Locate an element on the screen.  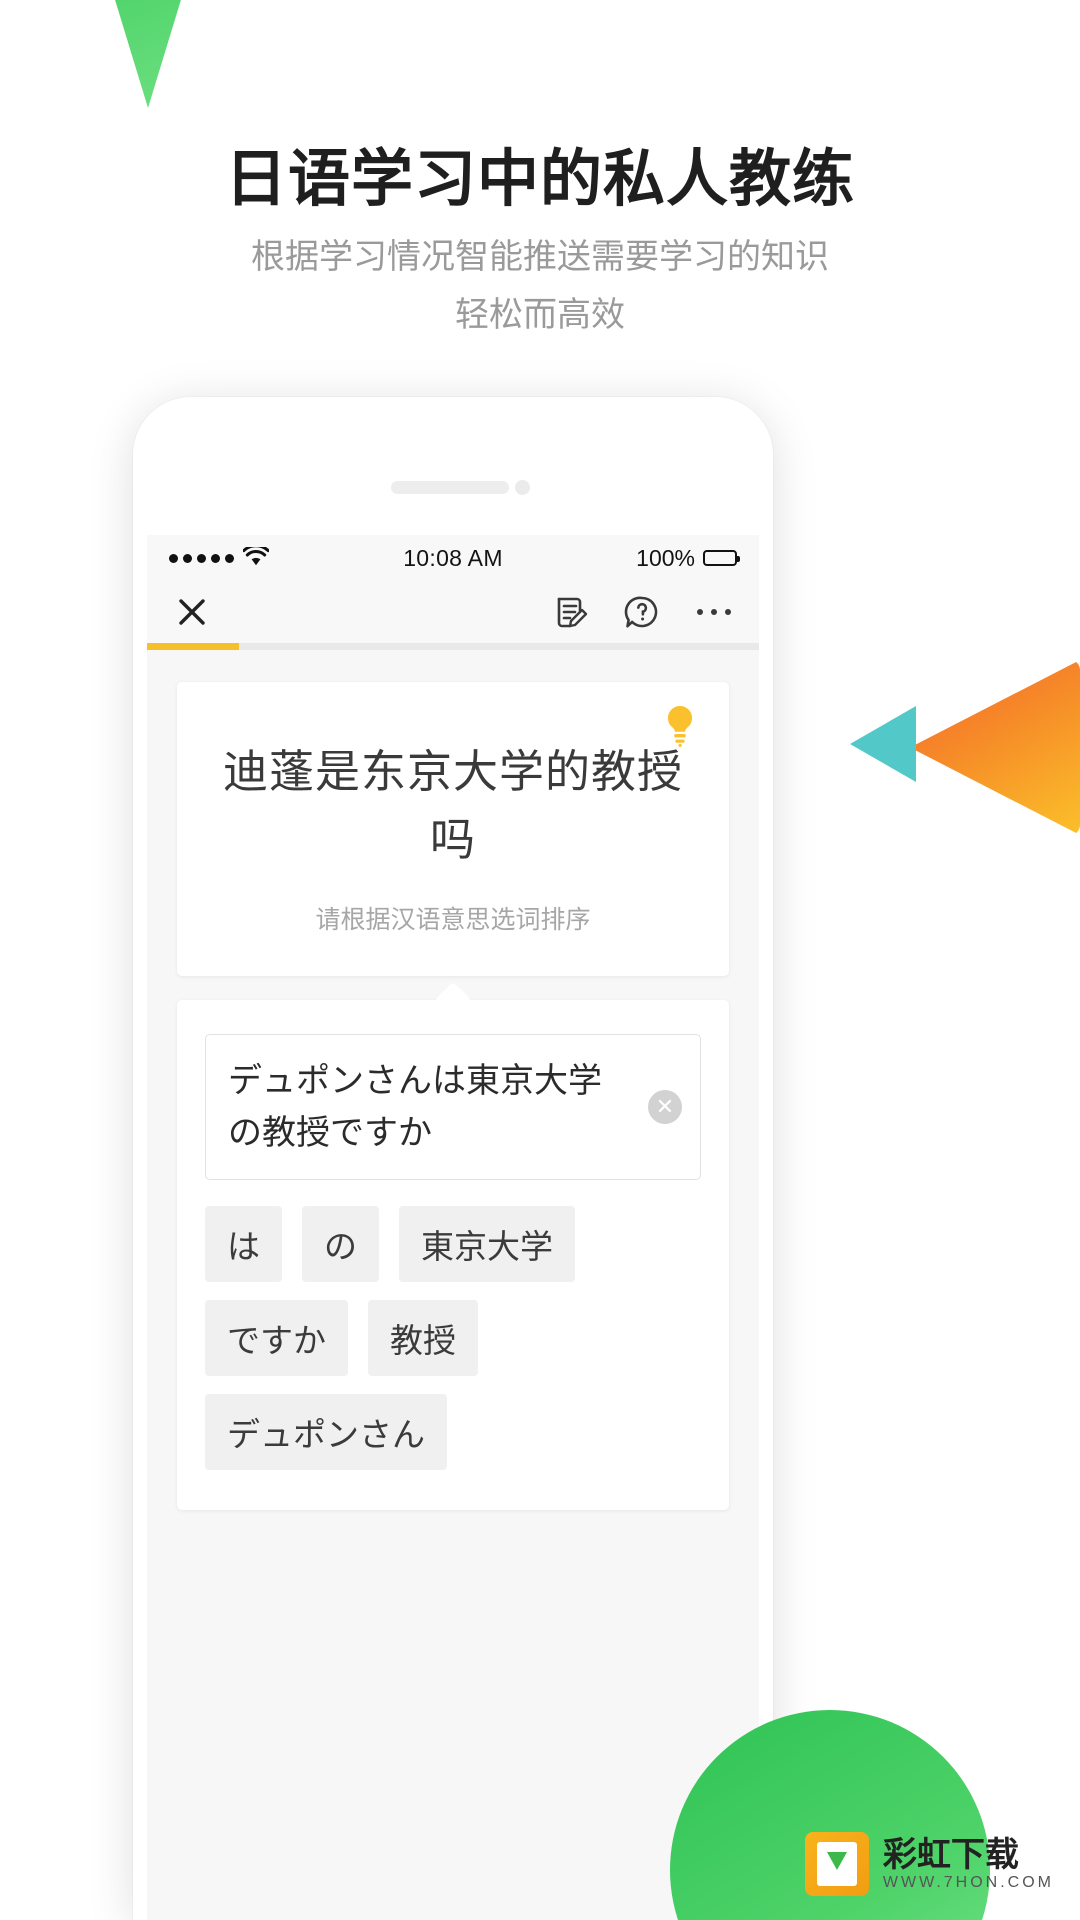
page-subtitle: 根据学习情况智能推送需要学习的知识 轻松而高效 is located at coordinates (540, 286).